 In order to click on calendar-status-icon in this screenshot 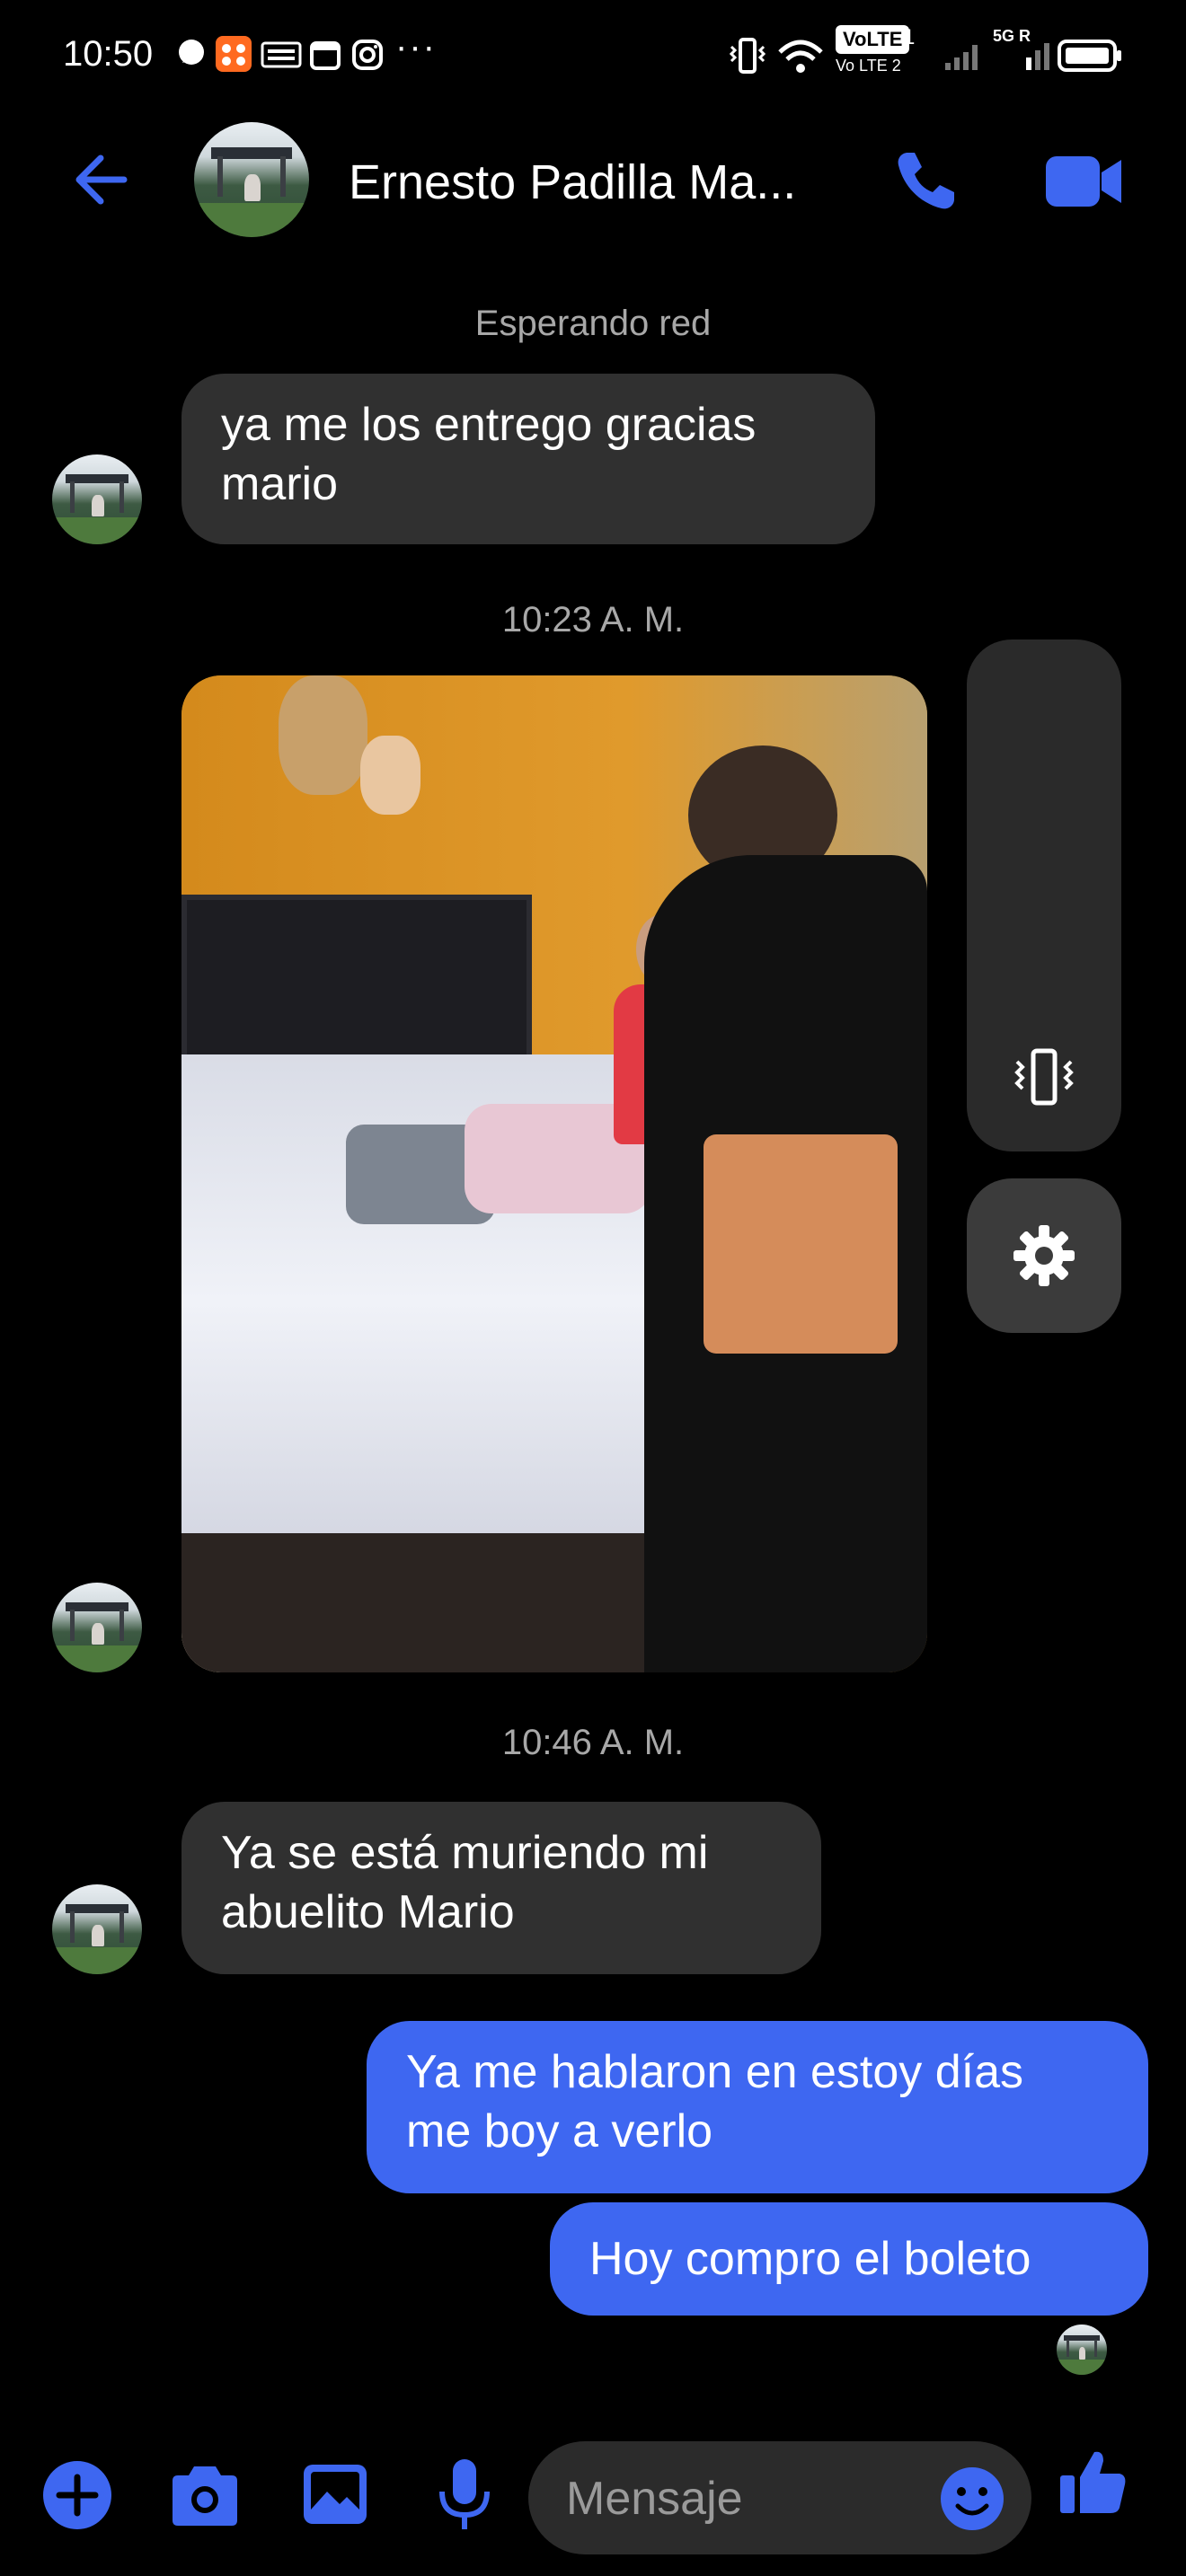, I will do `click(325, 55)`.